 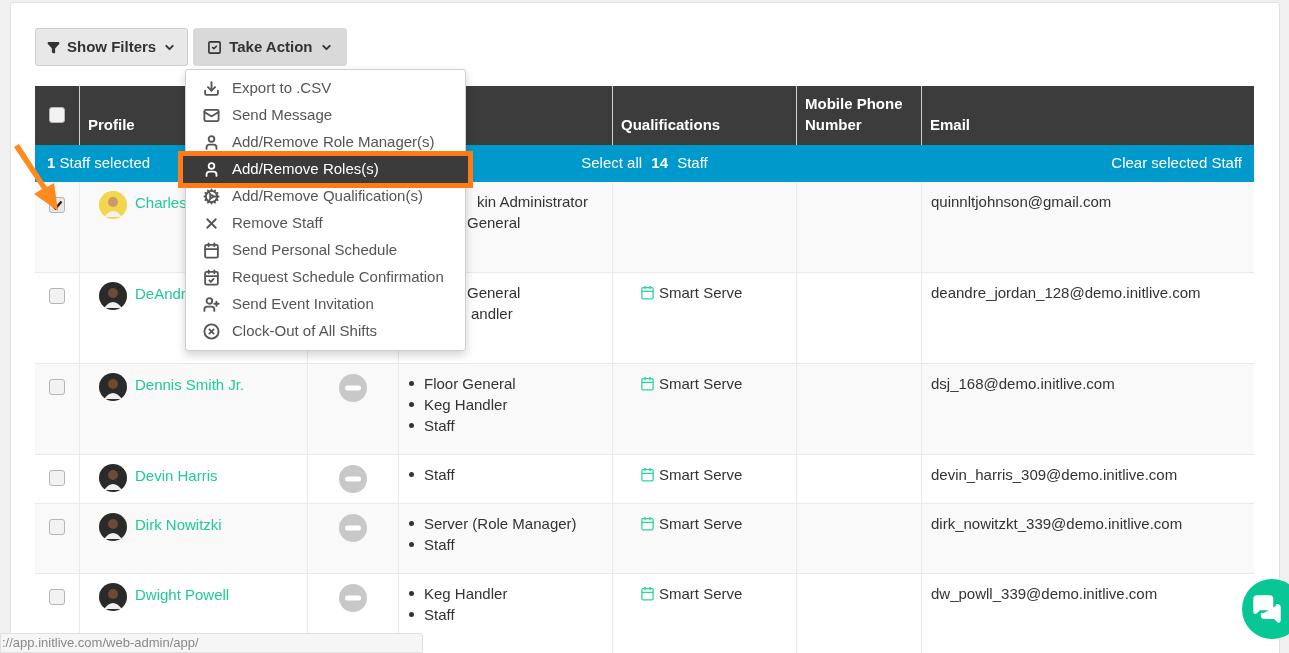 I want to click on menu-item: Remove Staff, so click(x=325, y=223).